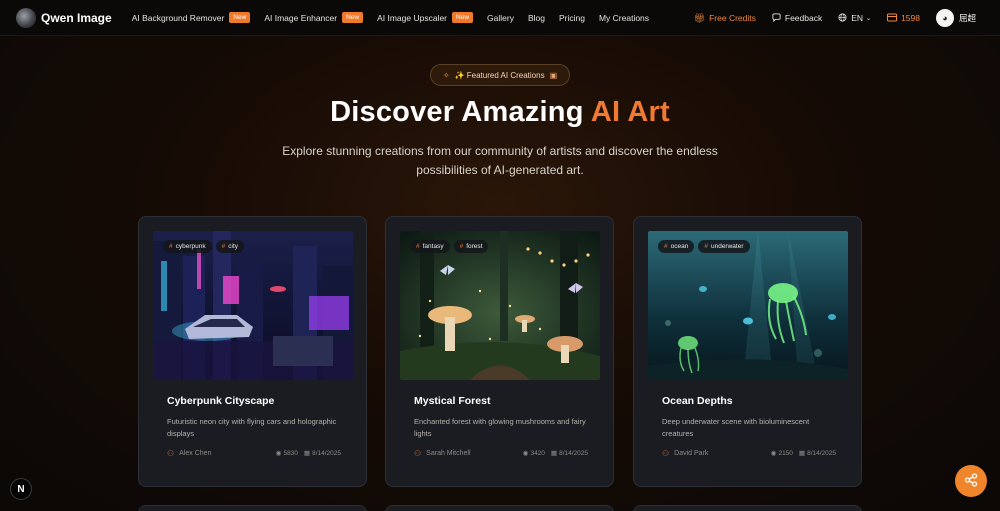 The height and width of the screenshot is (511, 1000). I want to click on author-name: David Park, so click(691, 453).